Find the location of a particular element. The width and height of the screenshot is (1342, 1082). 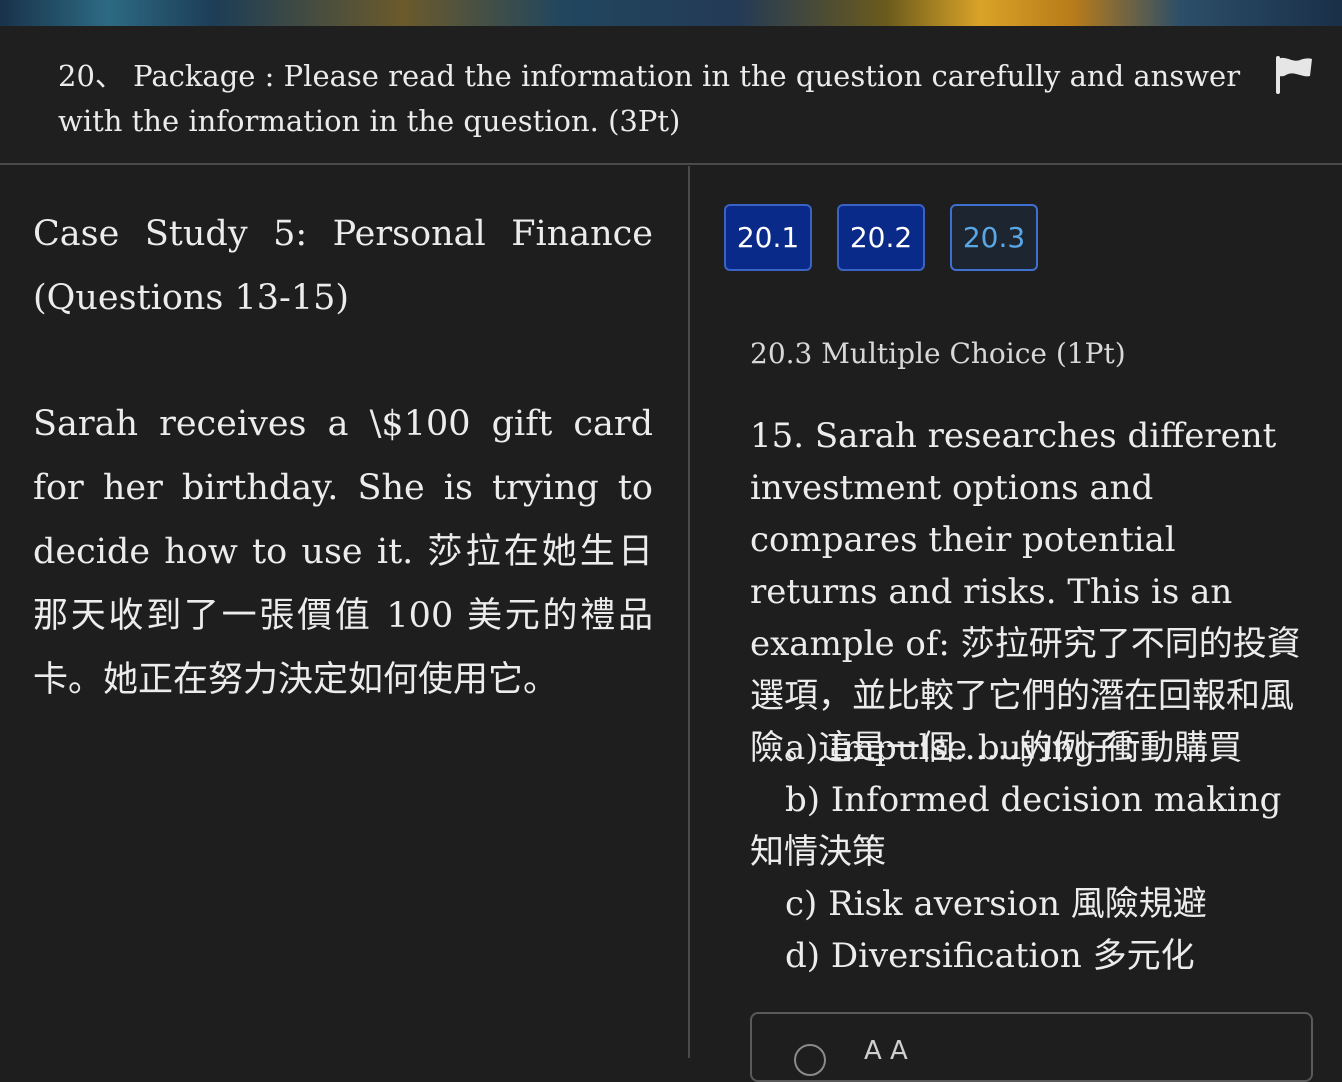

tab-20-3: 20.3 is located at coordinates (994, 237).